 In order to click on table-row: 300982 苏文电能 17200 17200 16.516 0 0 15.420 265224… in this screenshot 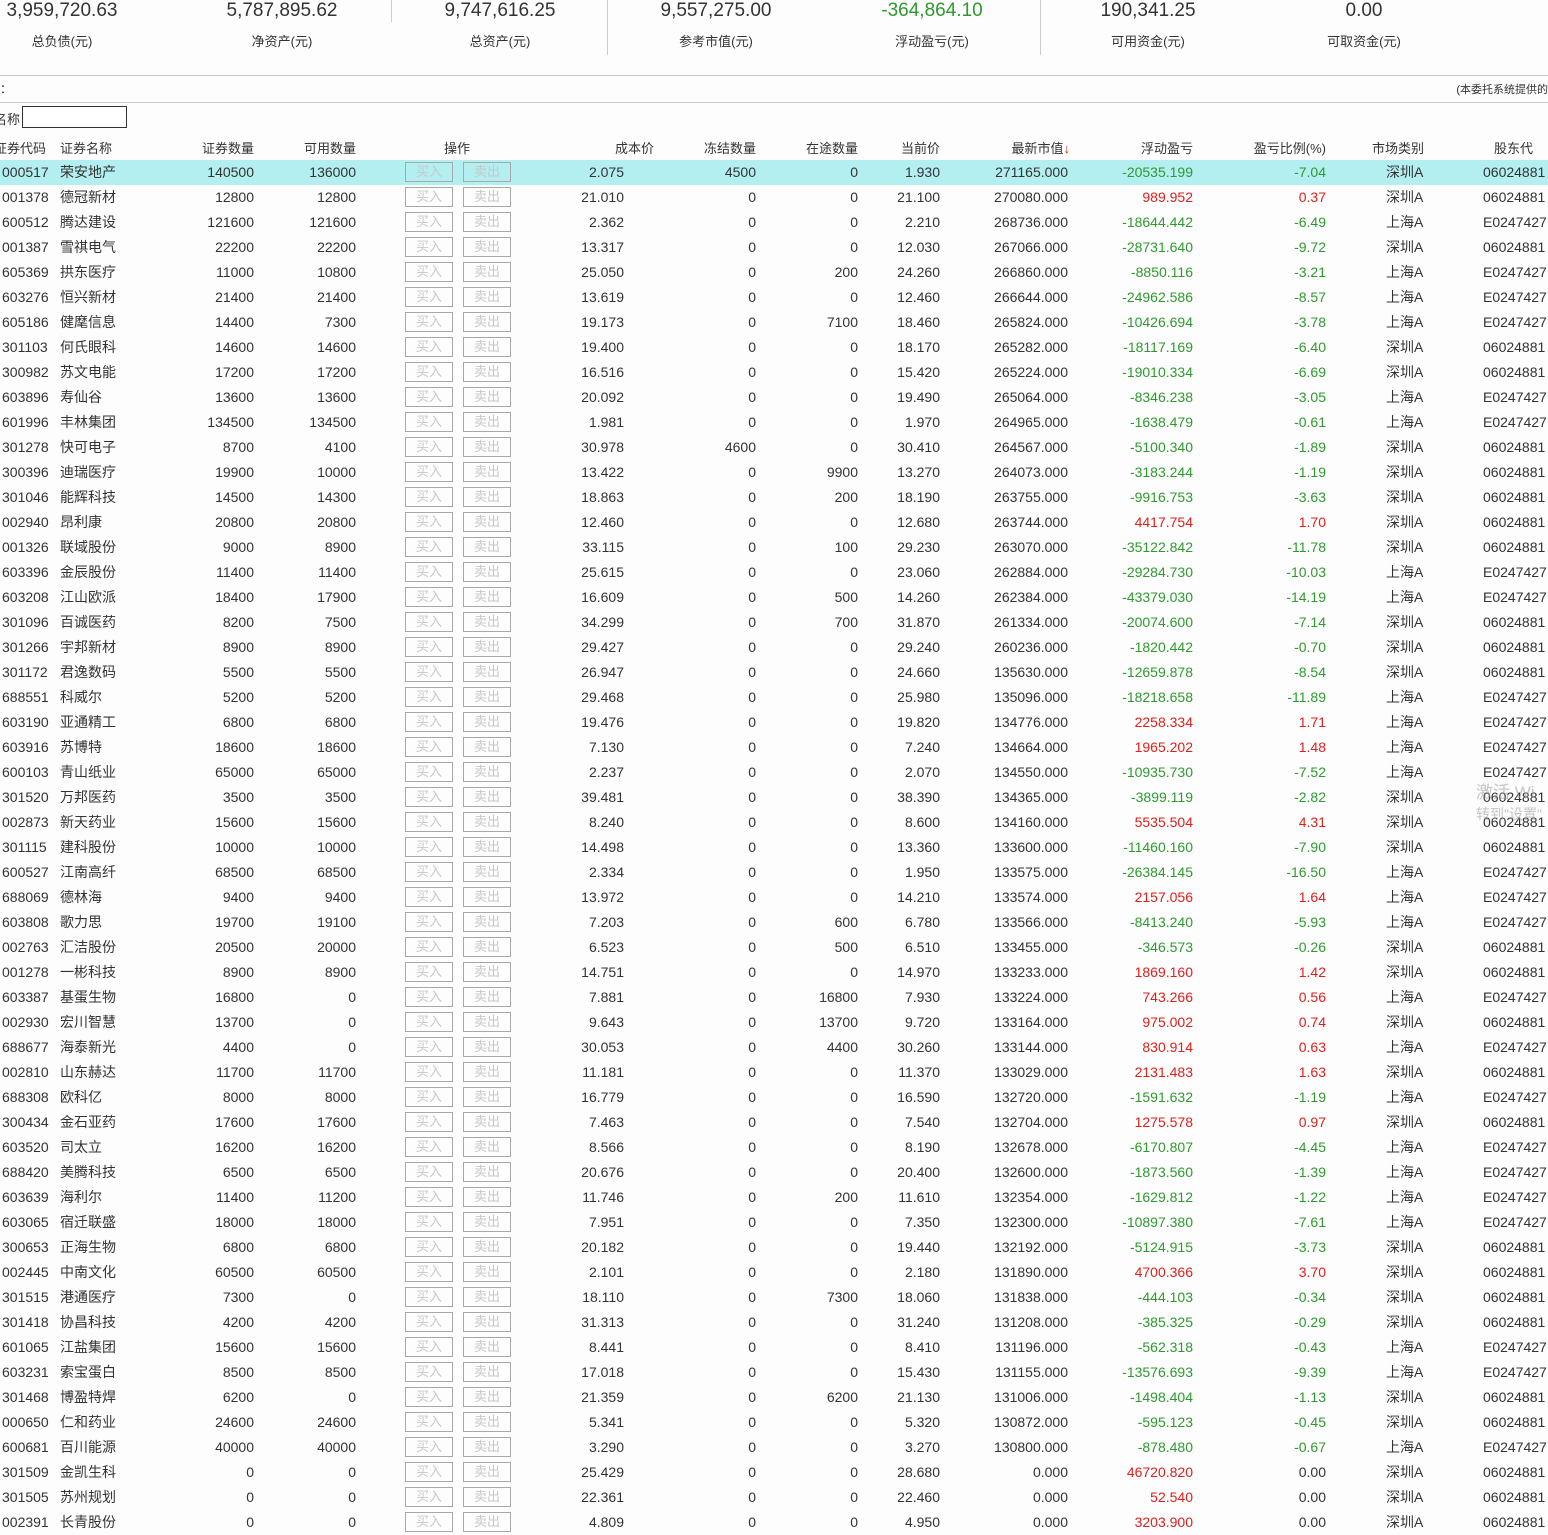, I will do `click(774, 372)`.